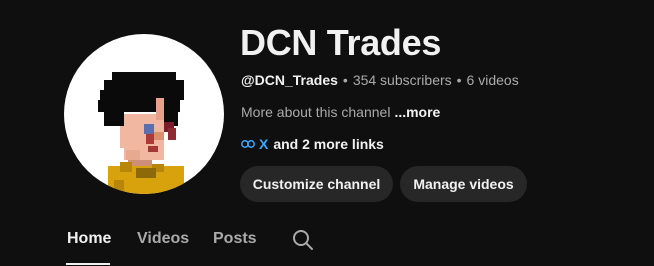 The height and width of the screenshot is (266, 654). What do you see at coordinates (163, 239) in the screenshot?
I see `tab-videos: Videos` at bounding box center [163, 239].